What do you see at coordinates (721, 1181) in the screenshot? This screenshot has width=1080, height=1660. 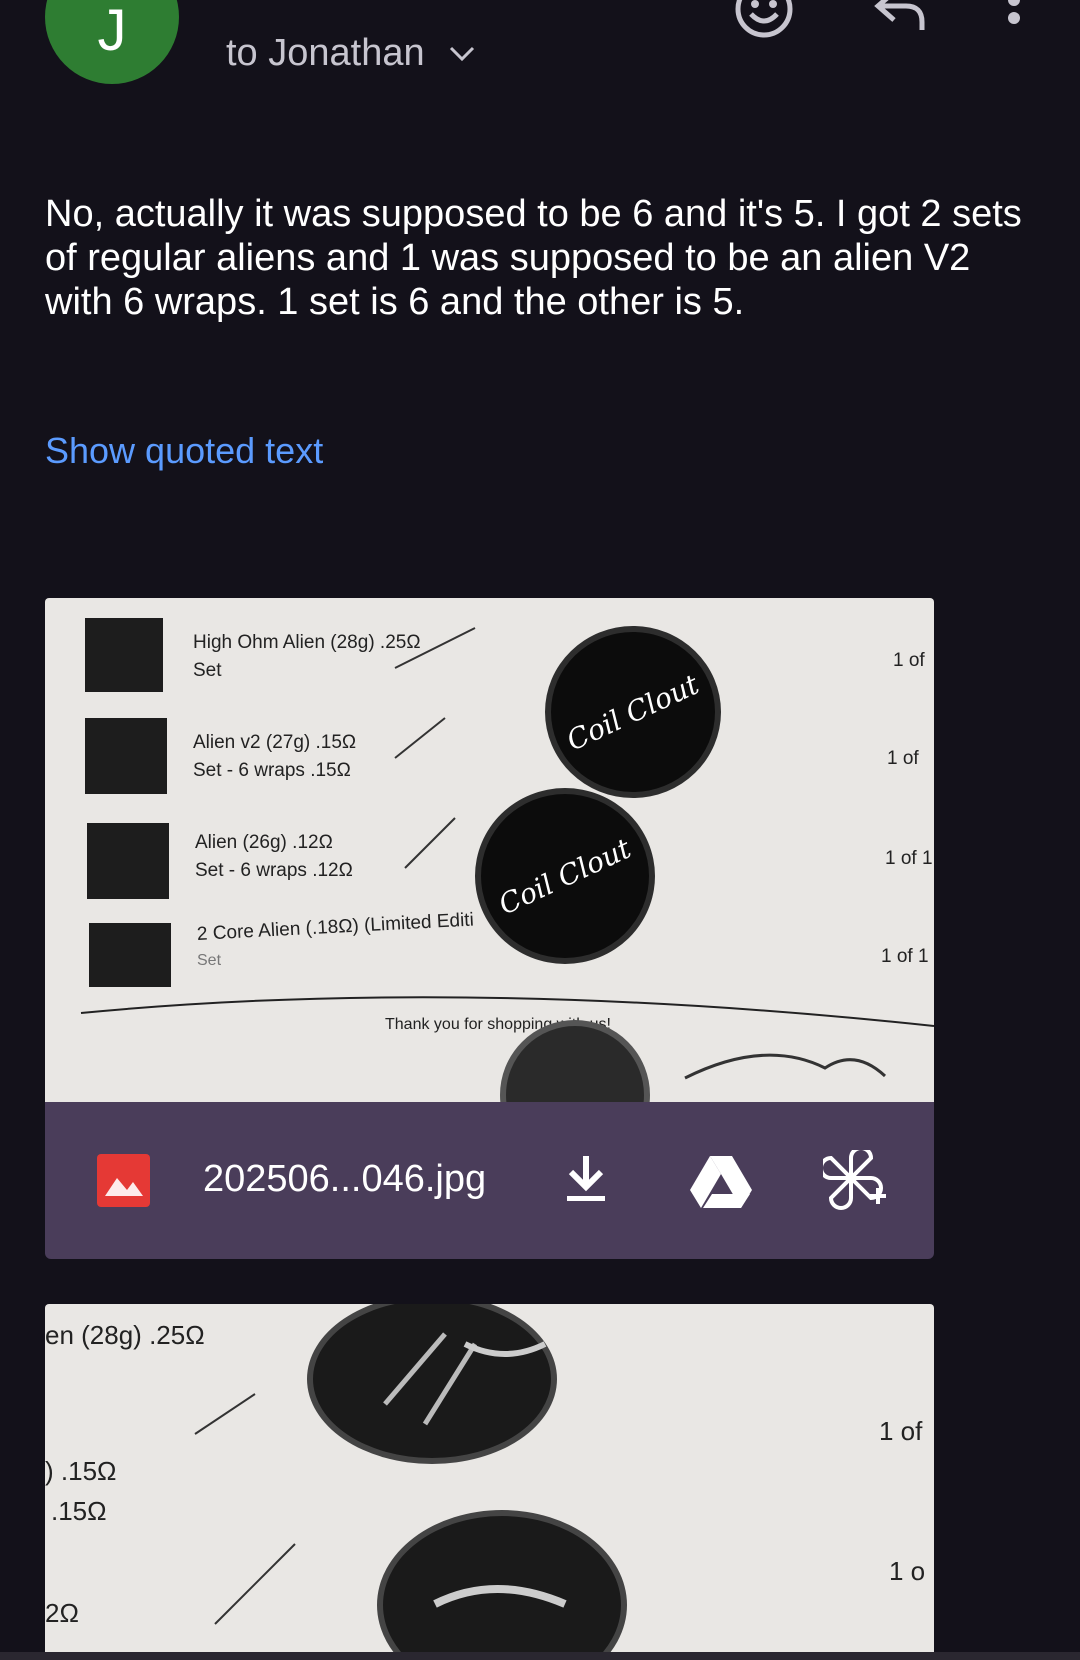 I see `drive-icon` at bounding box center [721, 1181].